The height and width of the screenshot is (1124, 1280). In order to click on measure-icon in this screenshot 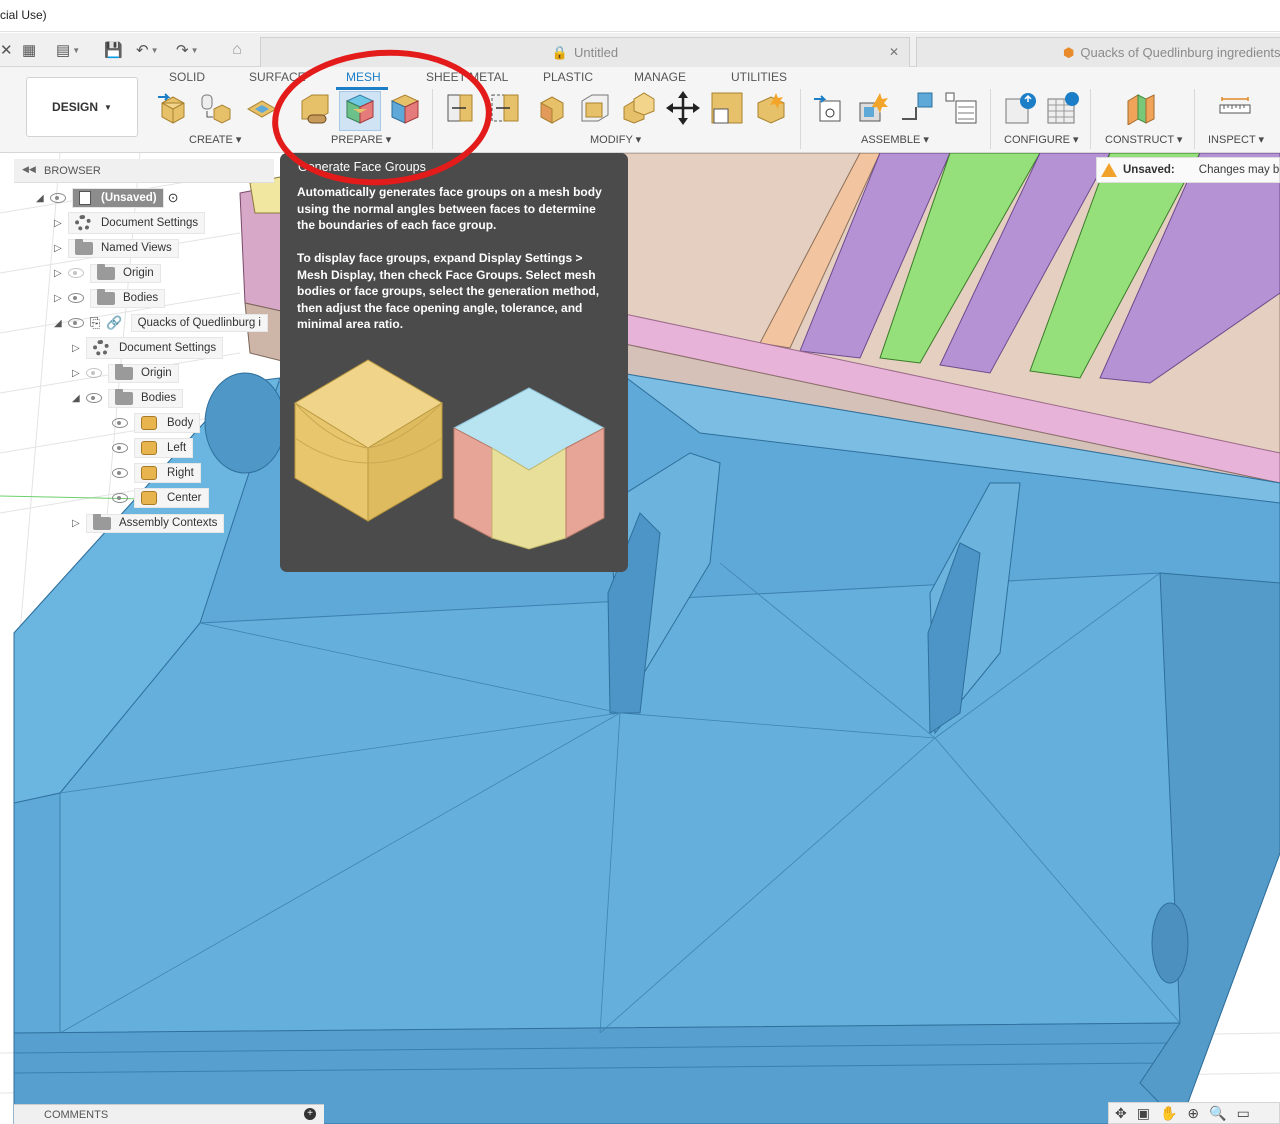, I will do `click(1235, 108)`.